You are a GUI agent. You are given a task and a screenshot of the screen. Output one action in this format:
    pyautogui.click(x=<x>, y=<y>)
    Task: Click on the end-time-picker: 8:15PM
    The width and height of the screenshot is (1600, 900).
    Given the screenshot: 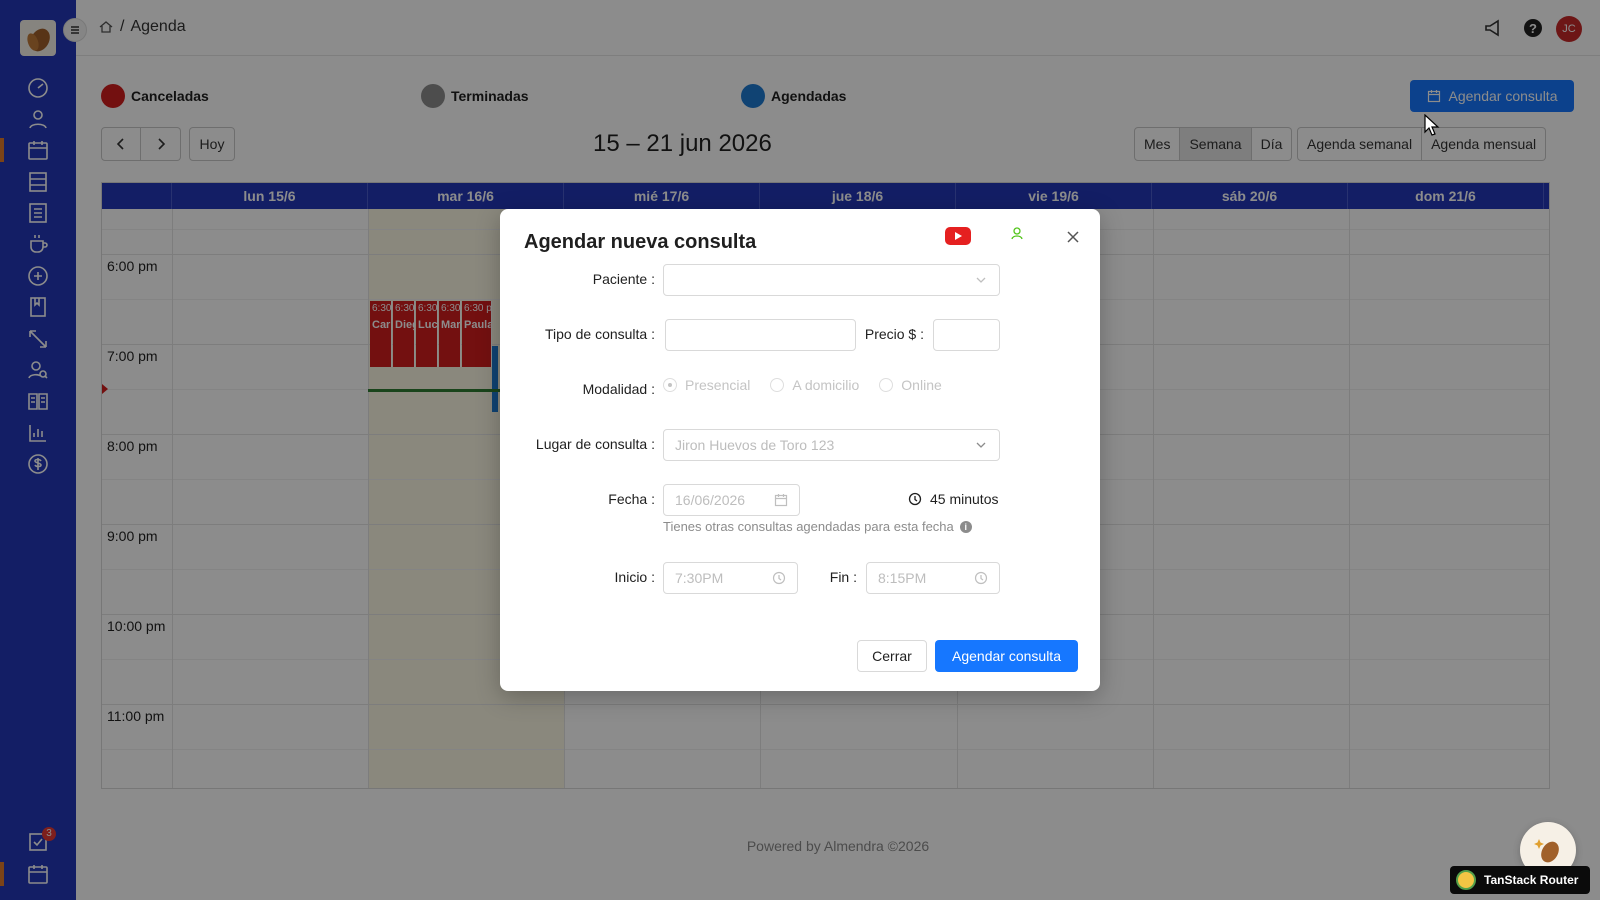 What is the action you would take?
    pyautogui.click(x=933, y=578)
    